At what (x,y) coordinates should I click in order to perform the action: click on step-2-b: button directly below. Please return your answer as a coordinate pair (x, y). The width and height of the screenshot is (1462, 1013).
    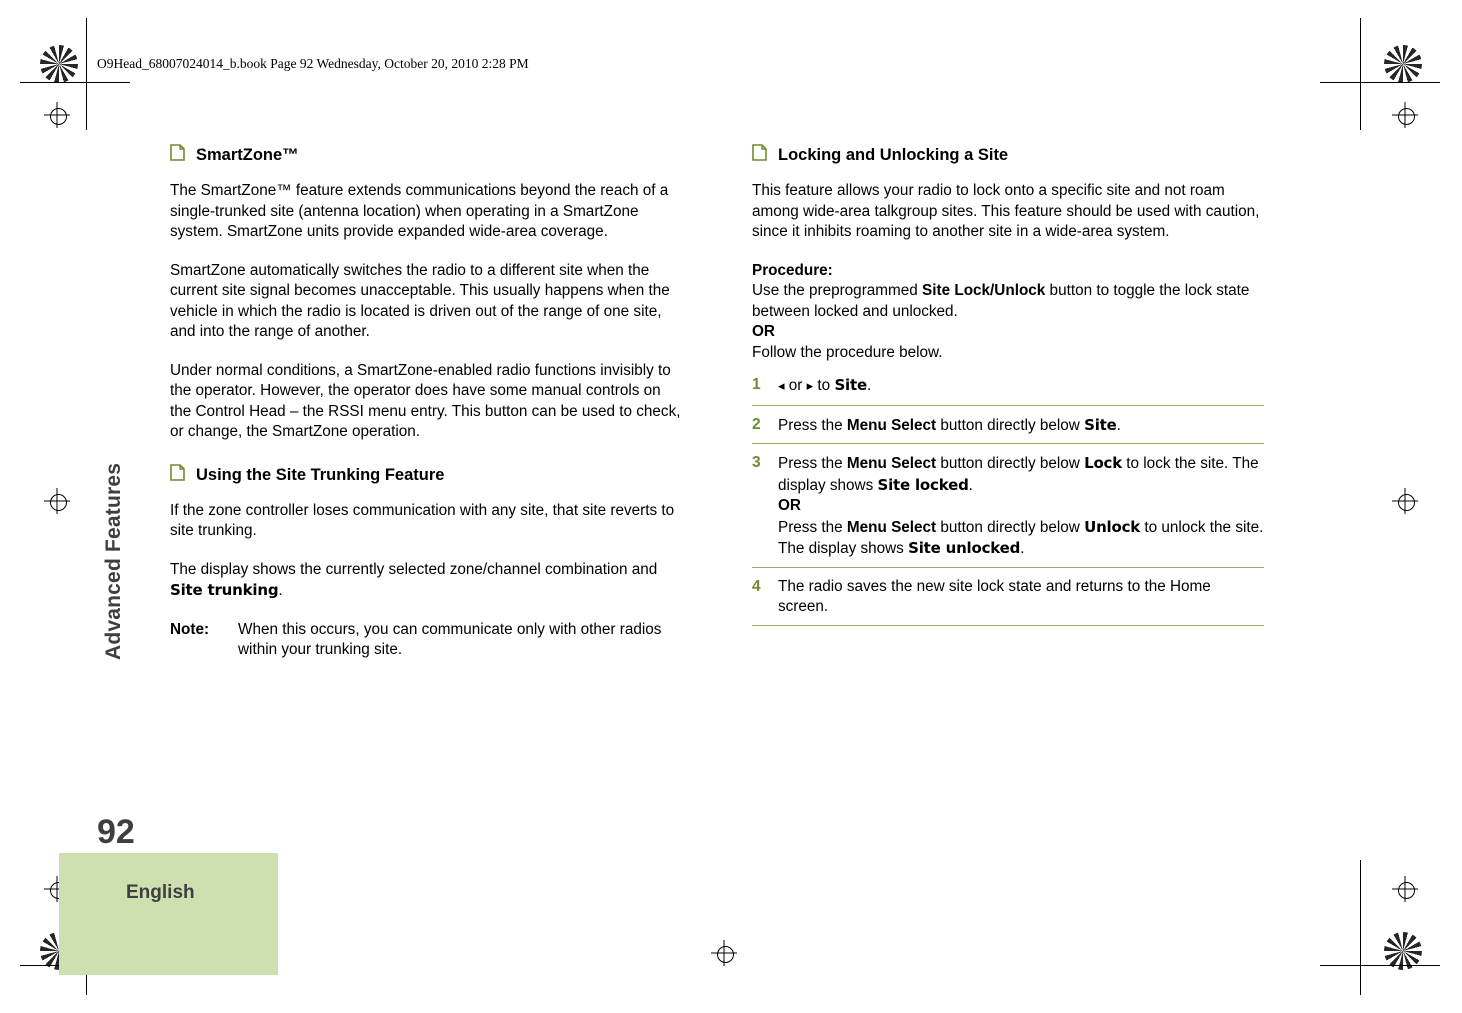
    Looking at the image, I should click on (1010, 425).